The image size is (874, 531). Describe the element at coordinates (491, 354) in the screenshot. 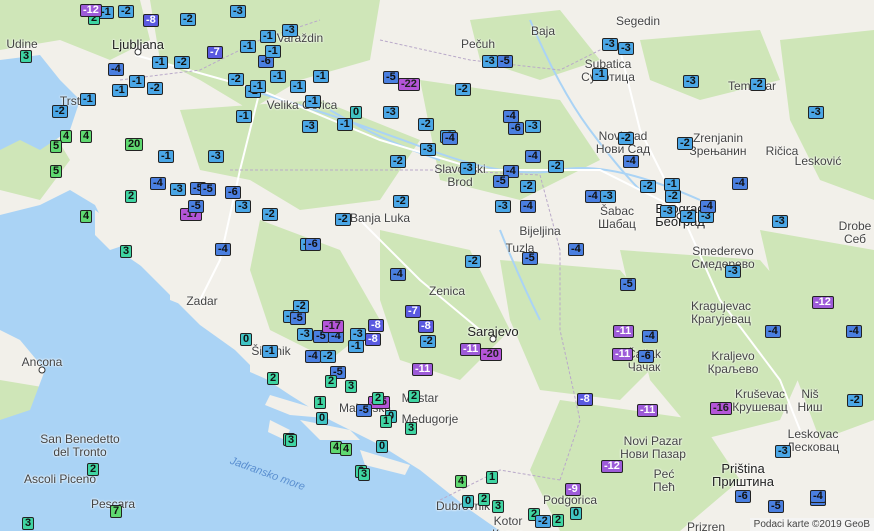

I see `temperature-marker: -20` at that location.